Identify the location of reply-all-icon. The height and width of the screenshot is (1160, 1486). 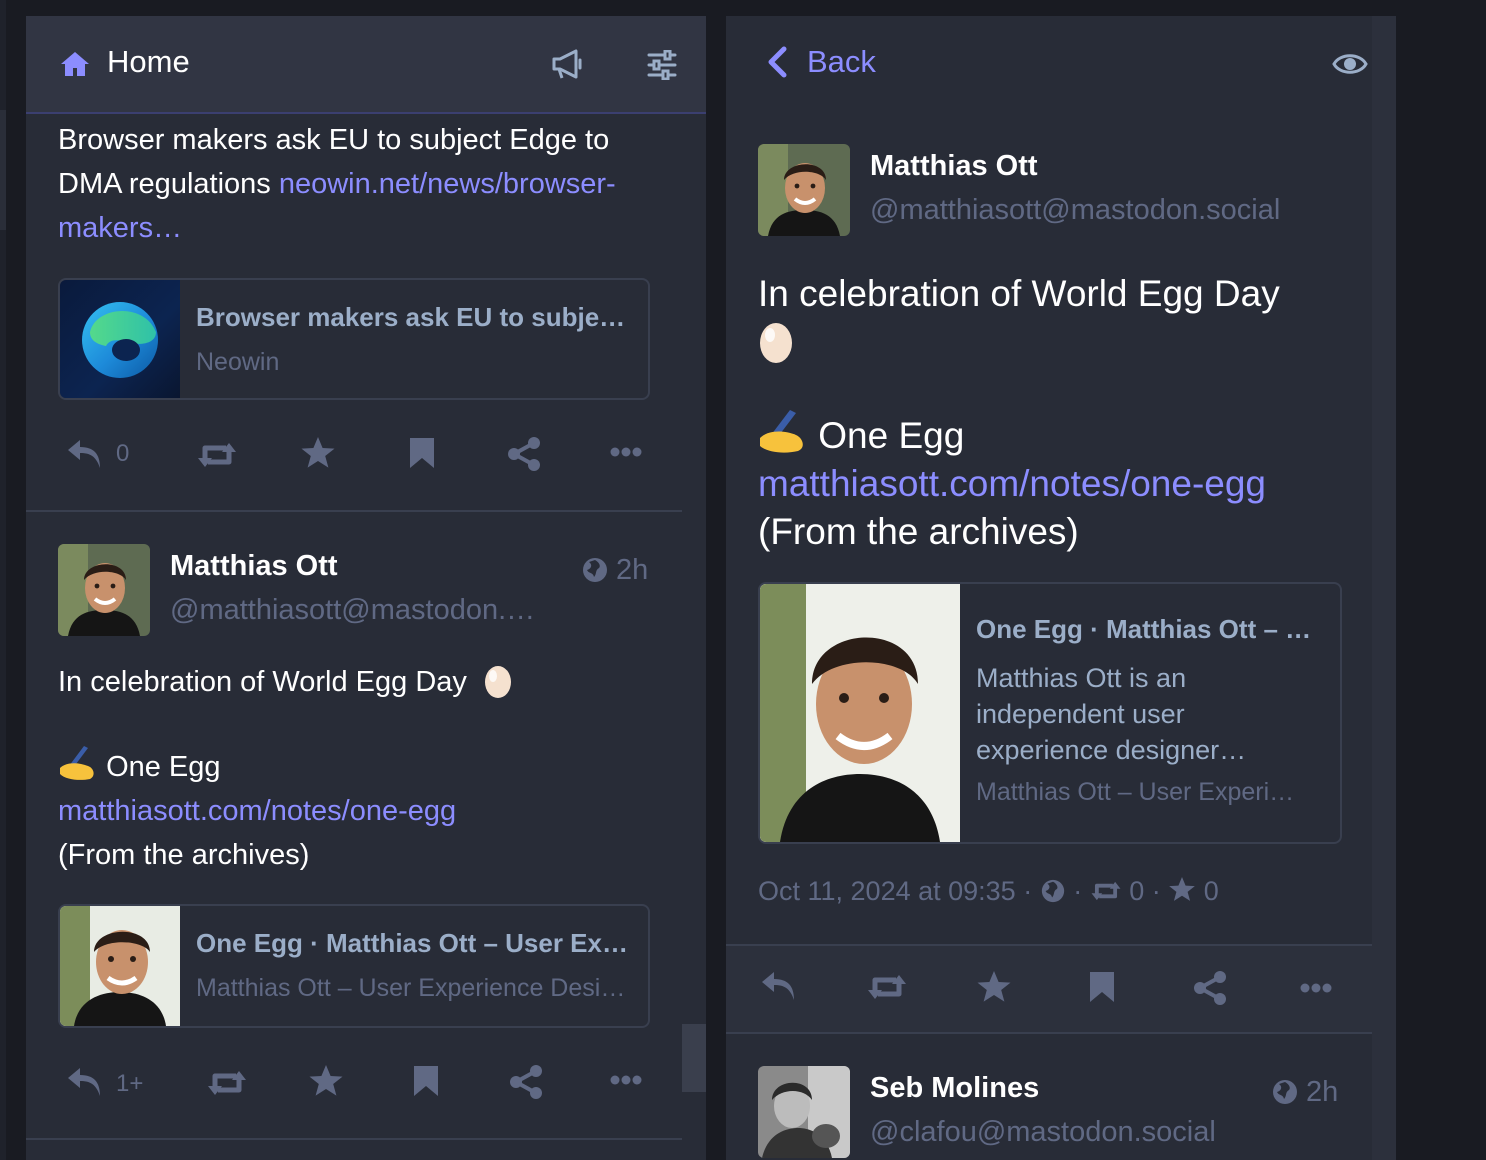
(85, 1082).